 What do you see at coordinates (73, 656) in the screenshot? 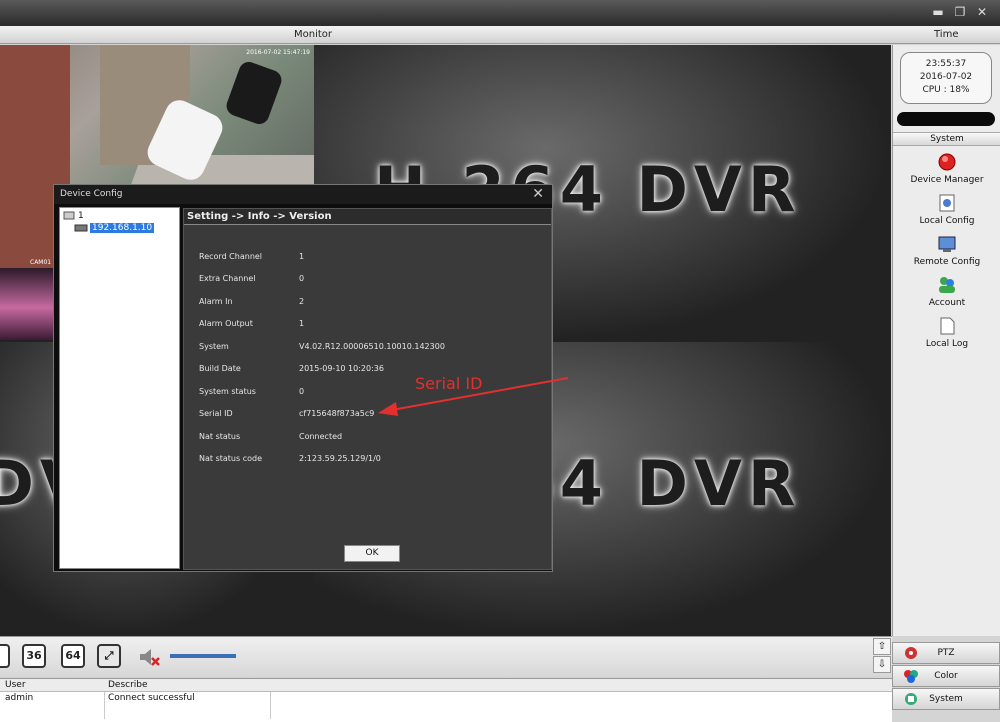
I see `layout-64-button: 64` at bounding box center [73, 656].